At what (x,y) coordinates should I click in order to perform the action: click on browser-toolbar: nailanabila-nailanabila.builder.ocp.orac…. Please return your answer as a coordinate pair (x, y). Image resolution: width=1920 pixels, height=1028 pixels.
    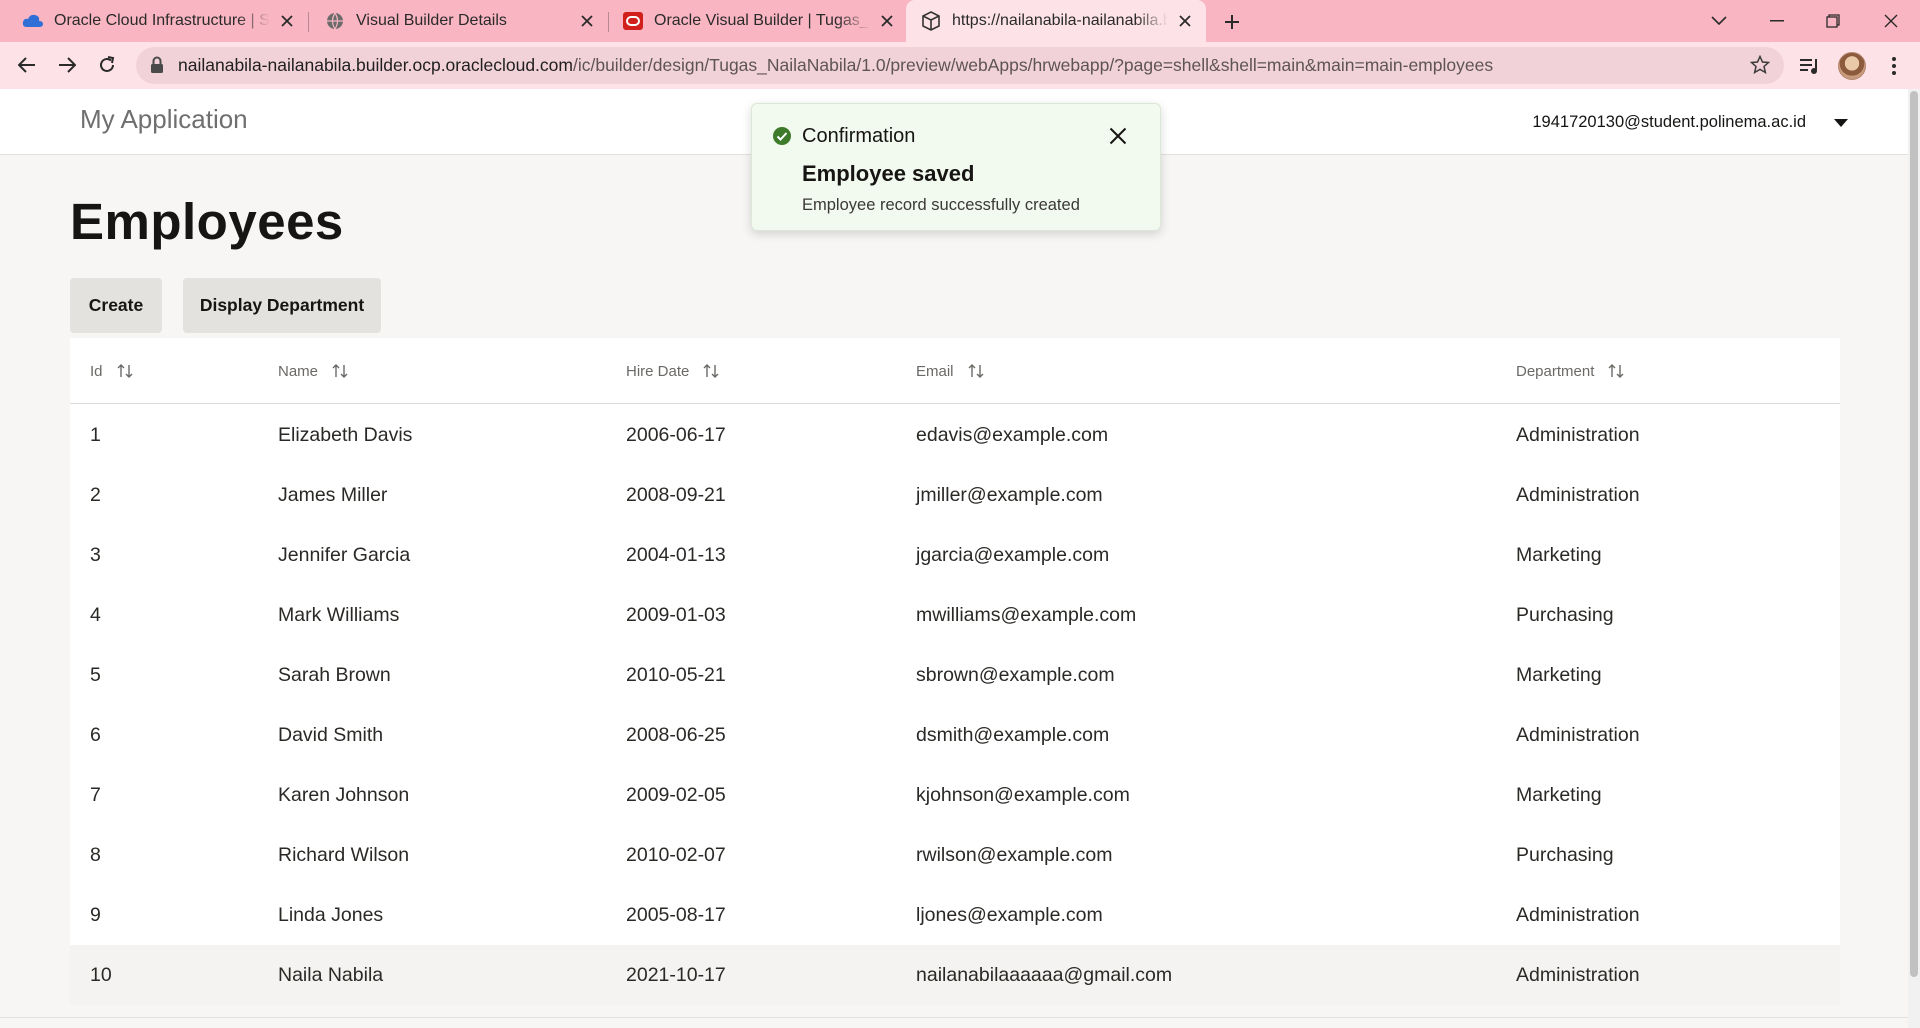
    Looking at the image, I should click on (960, 65).